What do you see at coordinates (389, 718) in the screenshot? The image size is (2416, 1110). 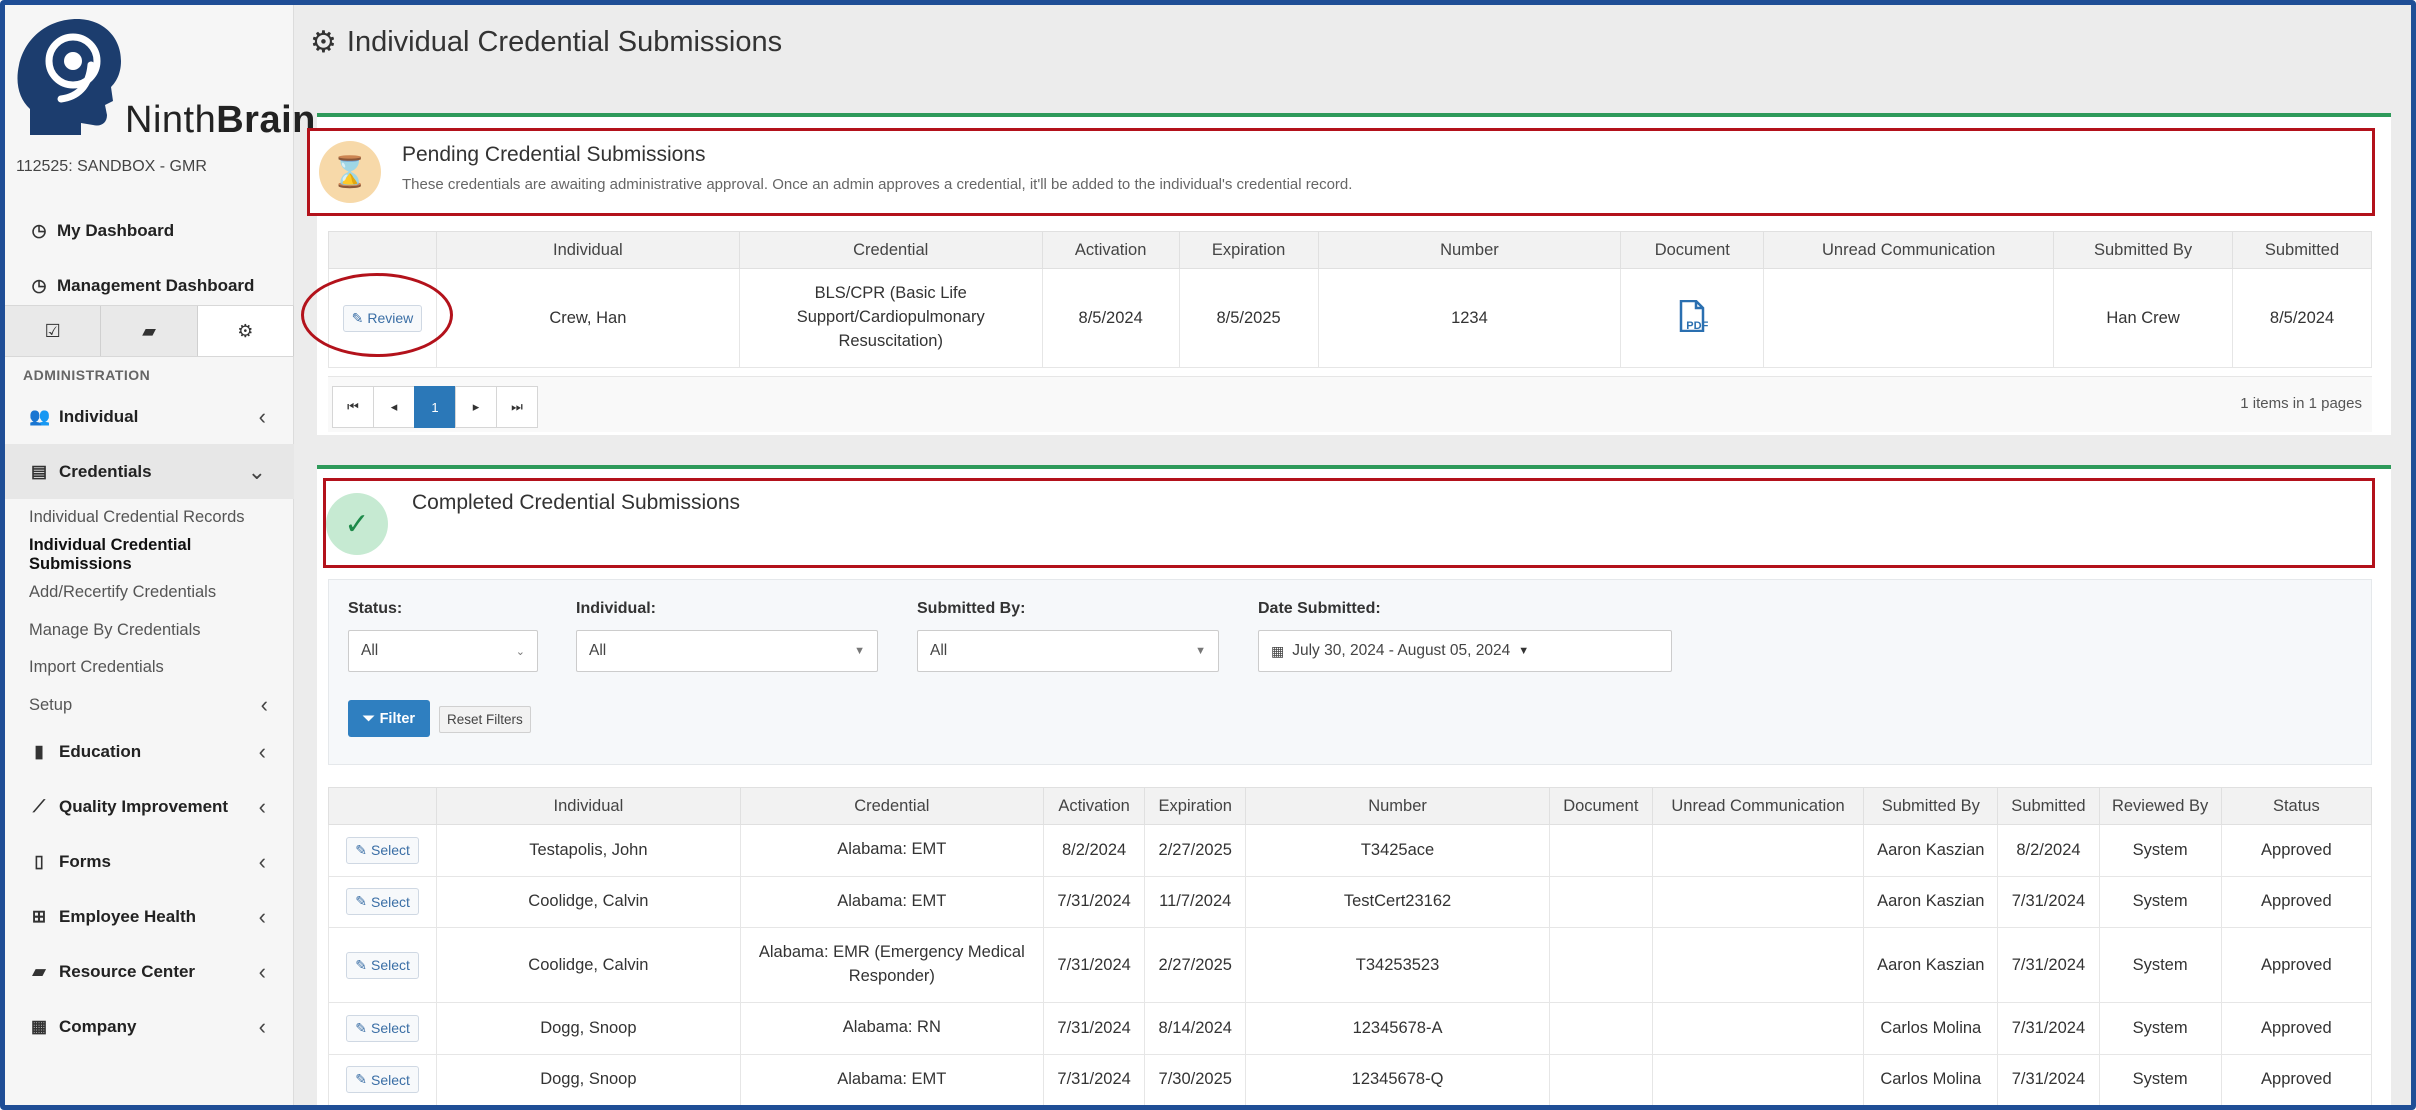 I see `filter-button: ⏷ Filter` at bounding box center [389, 718].